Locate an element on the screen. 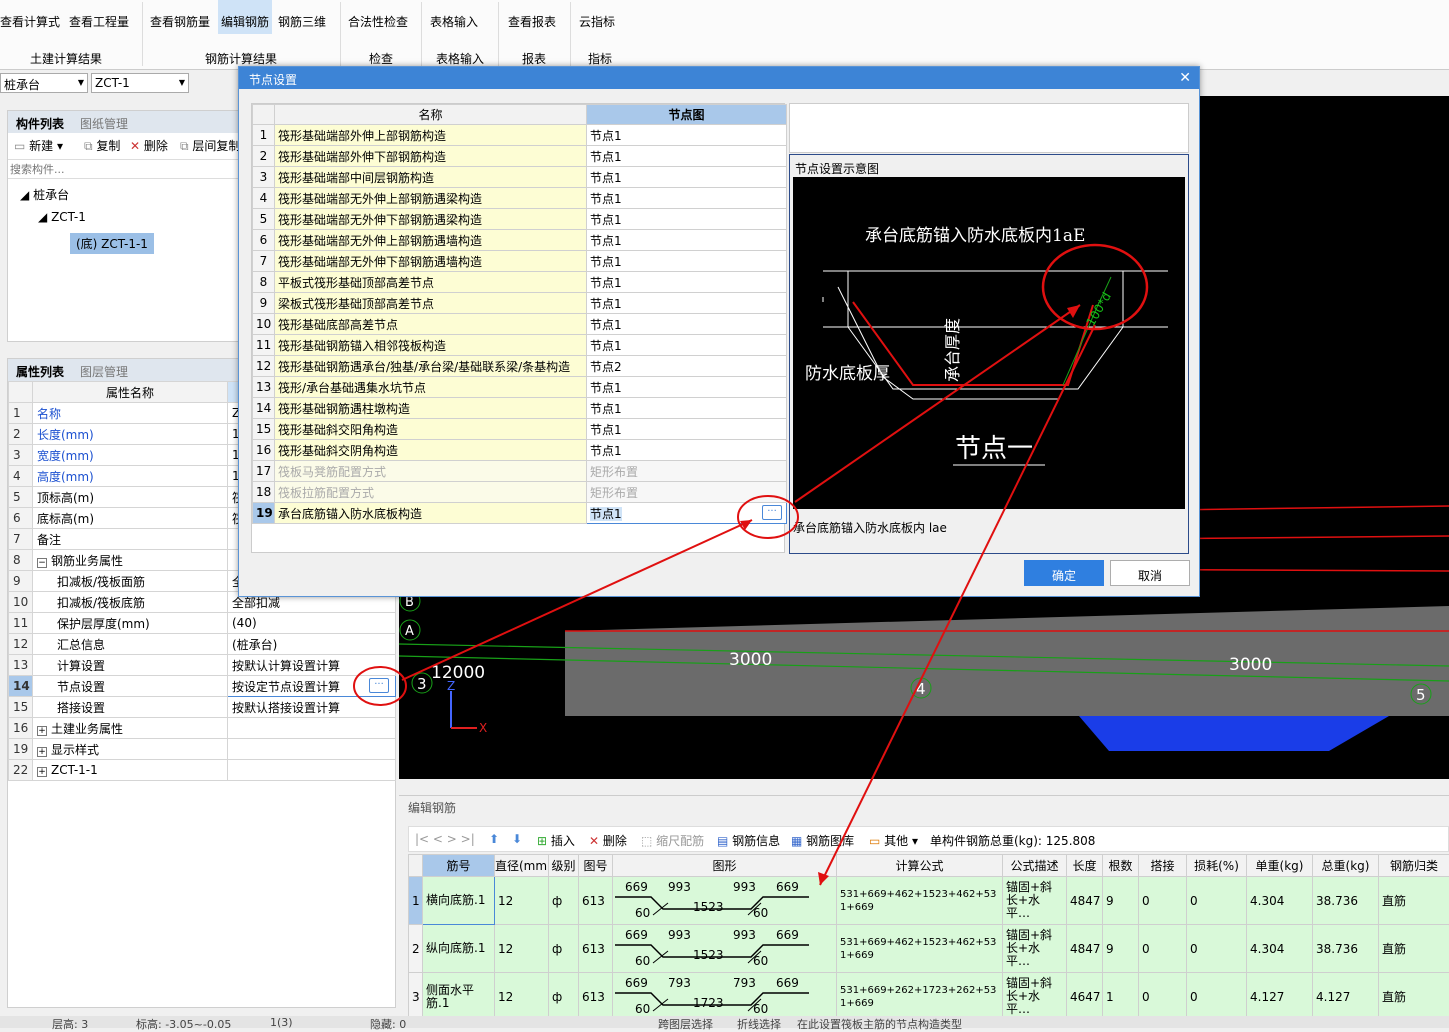 This screenshot has width=1449, height=1032. ribbon-view-quantity-button: 查看工程量 is located at coordinates (99, 21).